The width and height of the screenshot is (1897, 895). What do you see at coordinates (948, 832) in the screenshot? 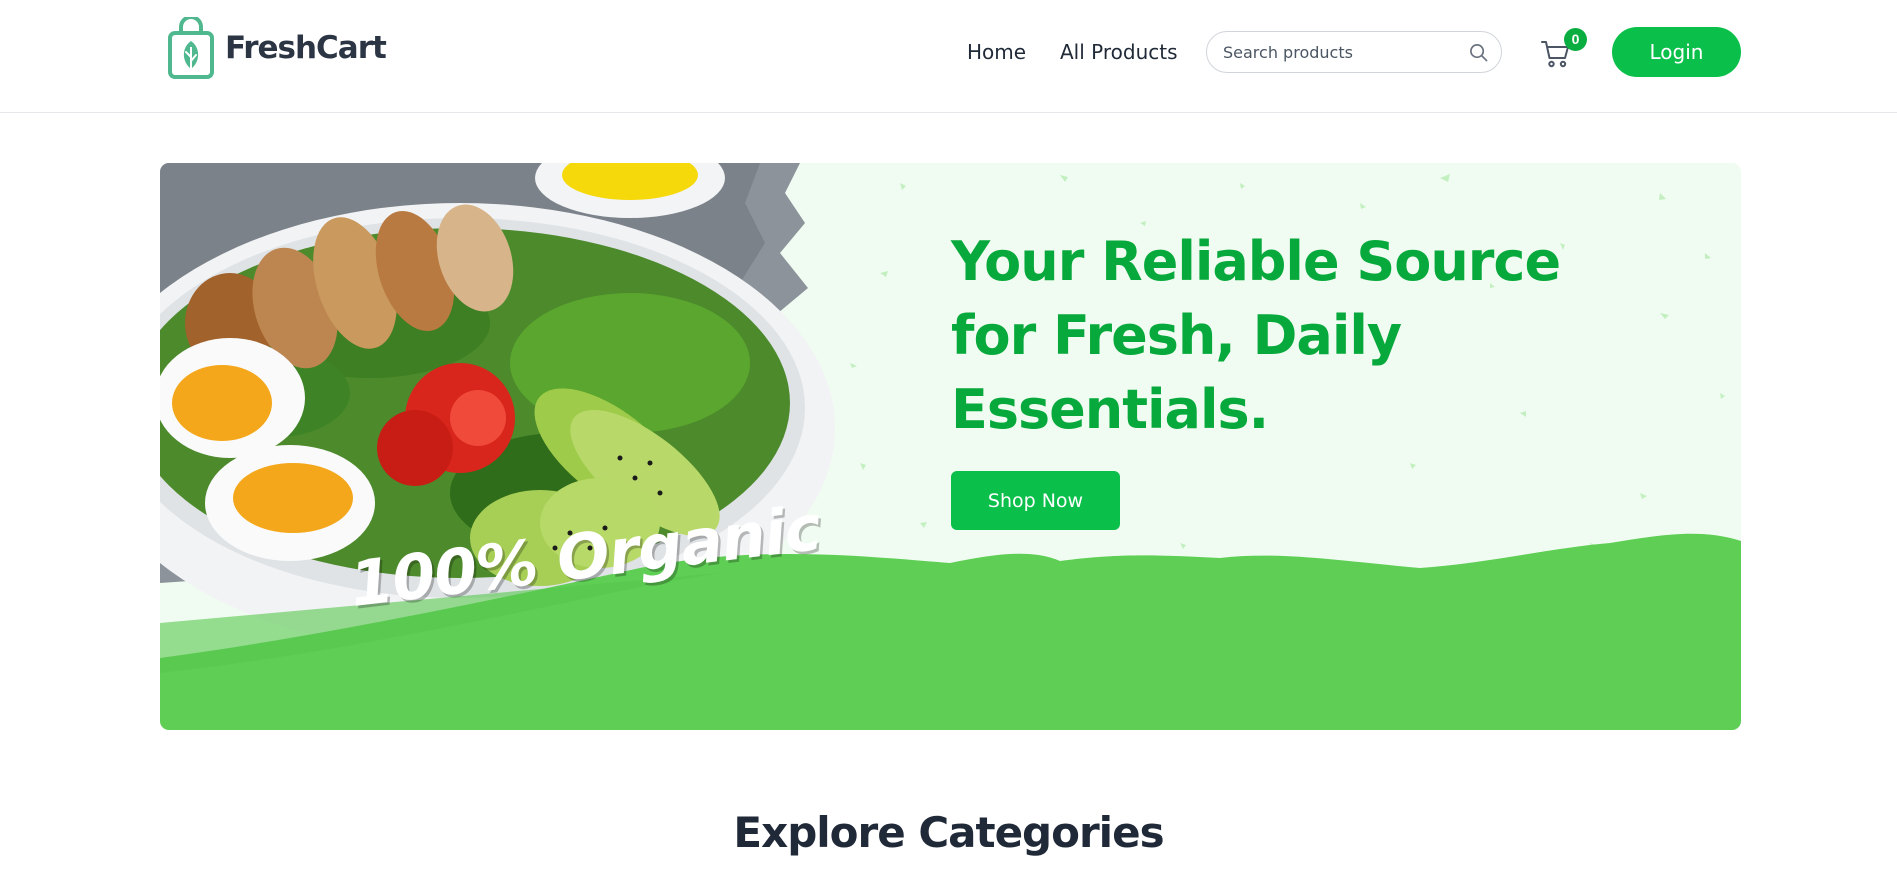
I see `explore-categories-heading: Explore Categories` at bounding box center [948, 832].